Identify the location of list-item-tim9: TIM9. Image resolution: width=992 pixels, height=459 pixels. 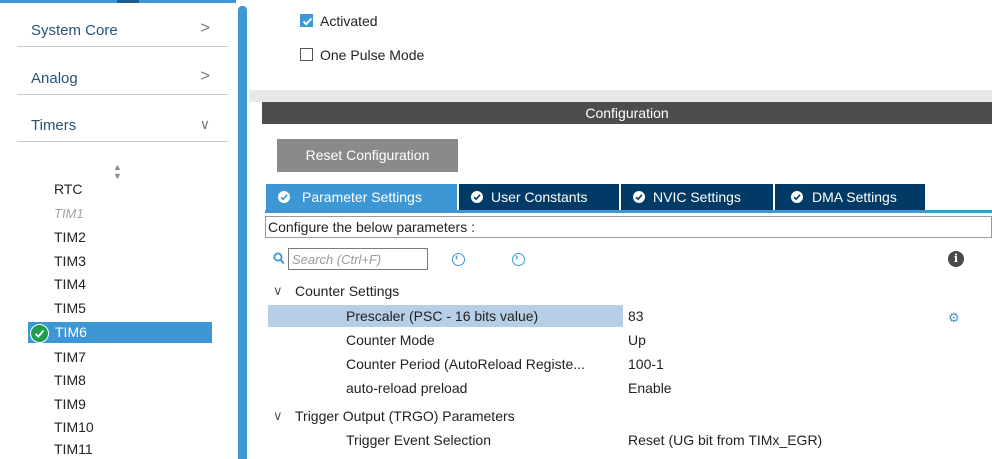
(70, 404).